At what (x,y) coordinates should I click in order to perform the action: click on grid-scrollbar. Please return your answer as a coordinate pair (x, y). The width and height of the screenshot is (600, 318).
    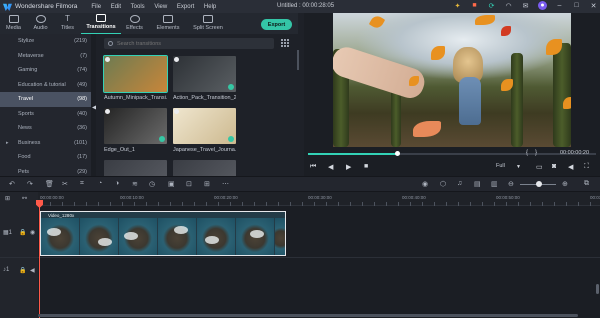
    Looking at the image, I should click on (298, 60).